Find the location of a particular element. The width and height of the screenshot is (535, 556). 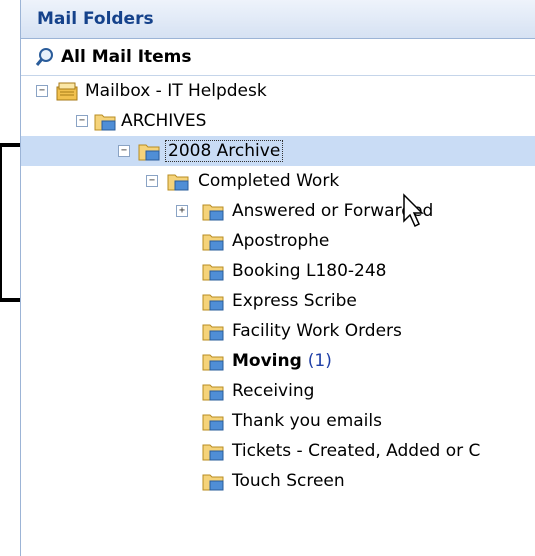

tree-item-folder: Booking L180-248 is located at coordinates (278, 271).